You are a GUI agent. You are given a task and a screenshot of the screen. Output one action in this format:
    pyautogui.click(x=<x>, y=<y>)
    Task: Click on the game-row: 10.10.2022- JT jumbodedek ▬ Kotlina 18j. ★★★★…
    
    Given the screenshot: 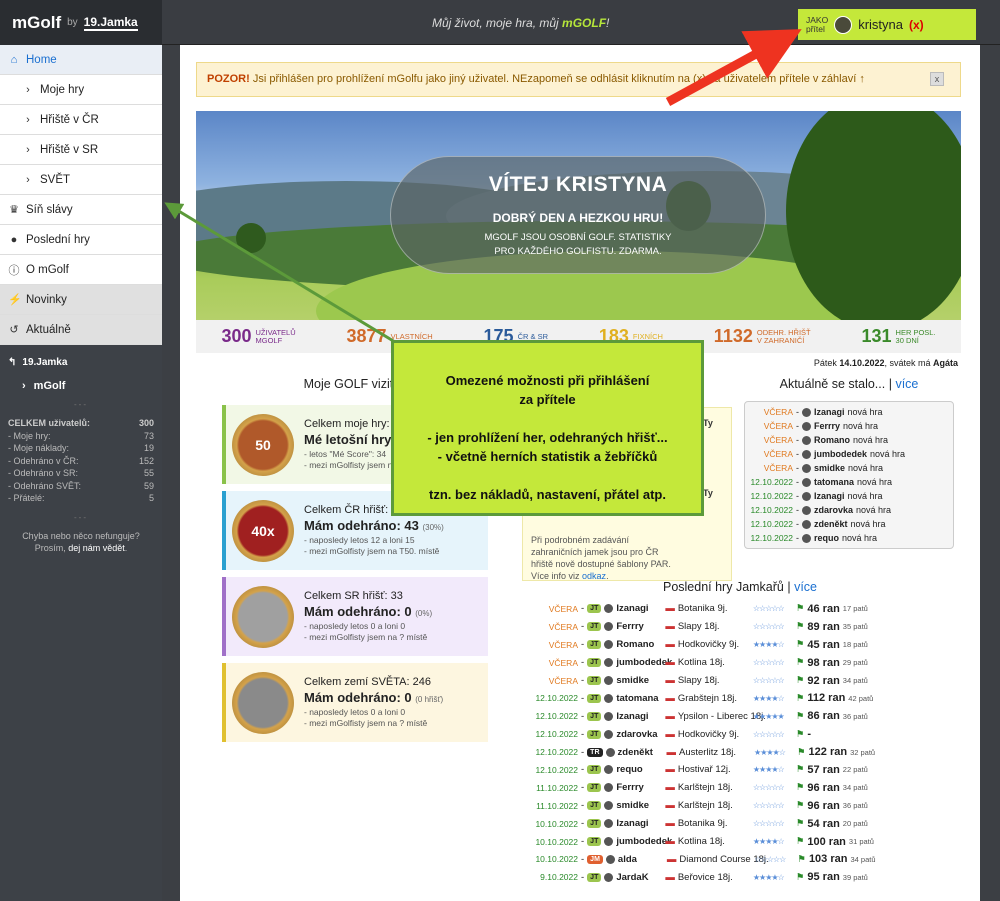 What is the action you would take?
    pyautogui.click(x=740, y=842)
    